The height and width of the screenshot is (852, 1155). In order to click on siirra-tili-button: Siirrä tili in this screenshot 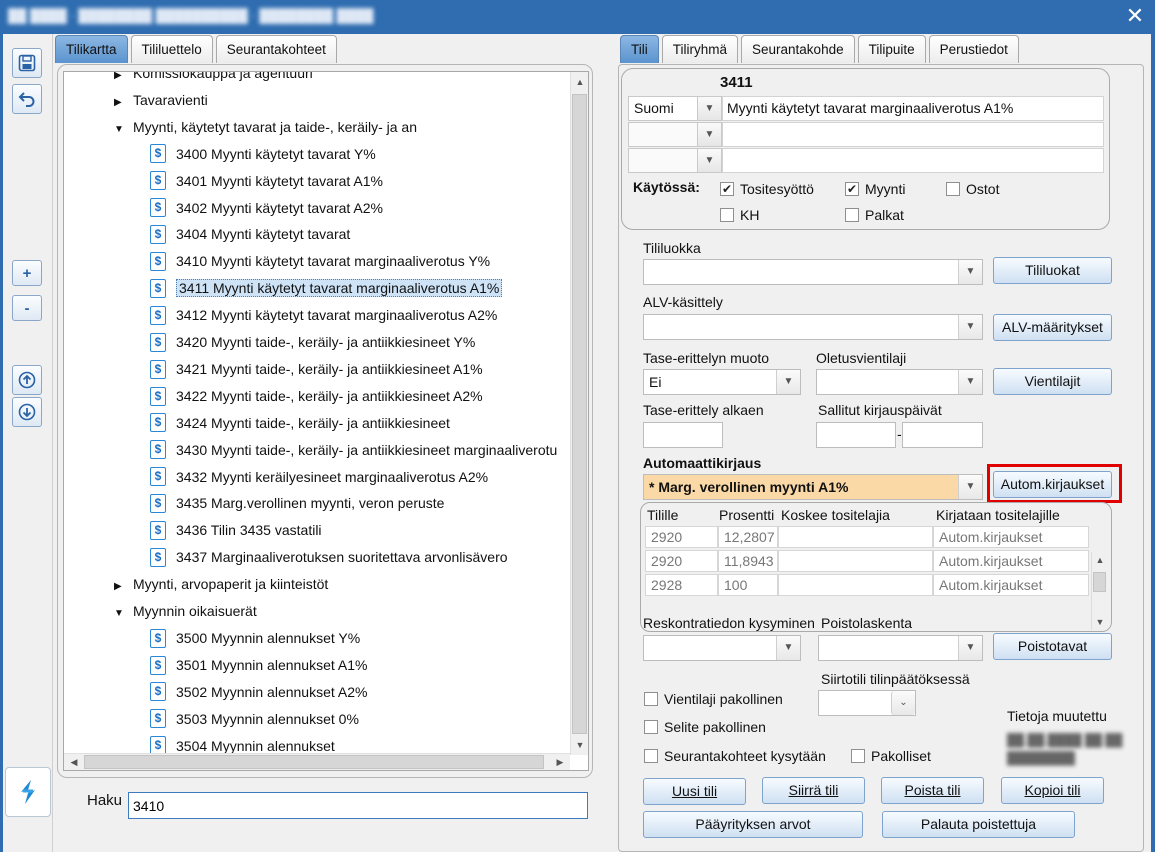, I will do `click(813, 790)`.